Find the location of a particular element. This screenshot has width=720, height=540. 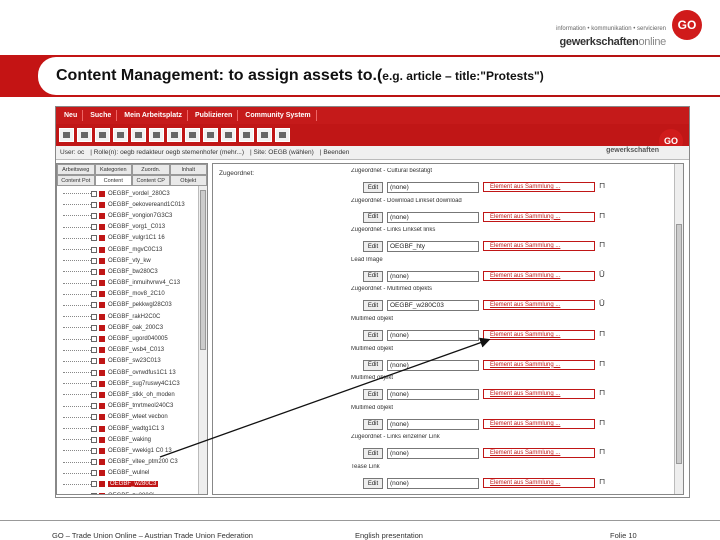

unpublish-icon is located at coordinates (210, 135).